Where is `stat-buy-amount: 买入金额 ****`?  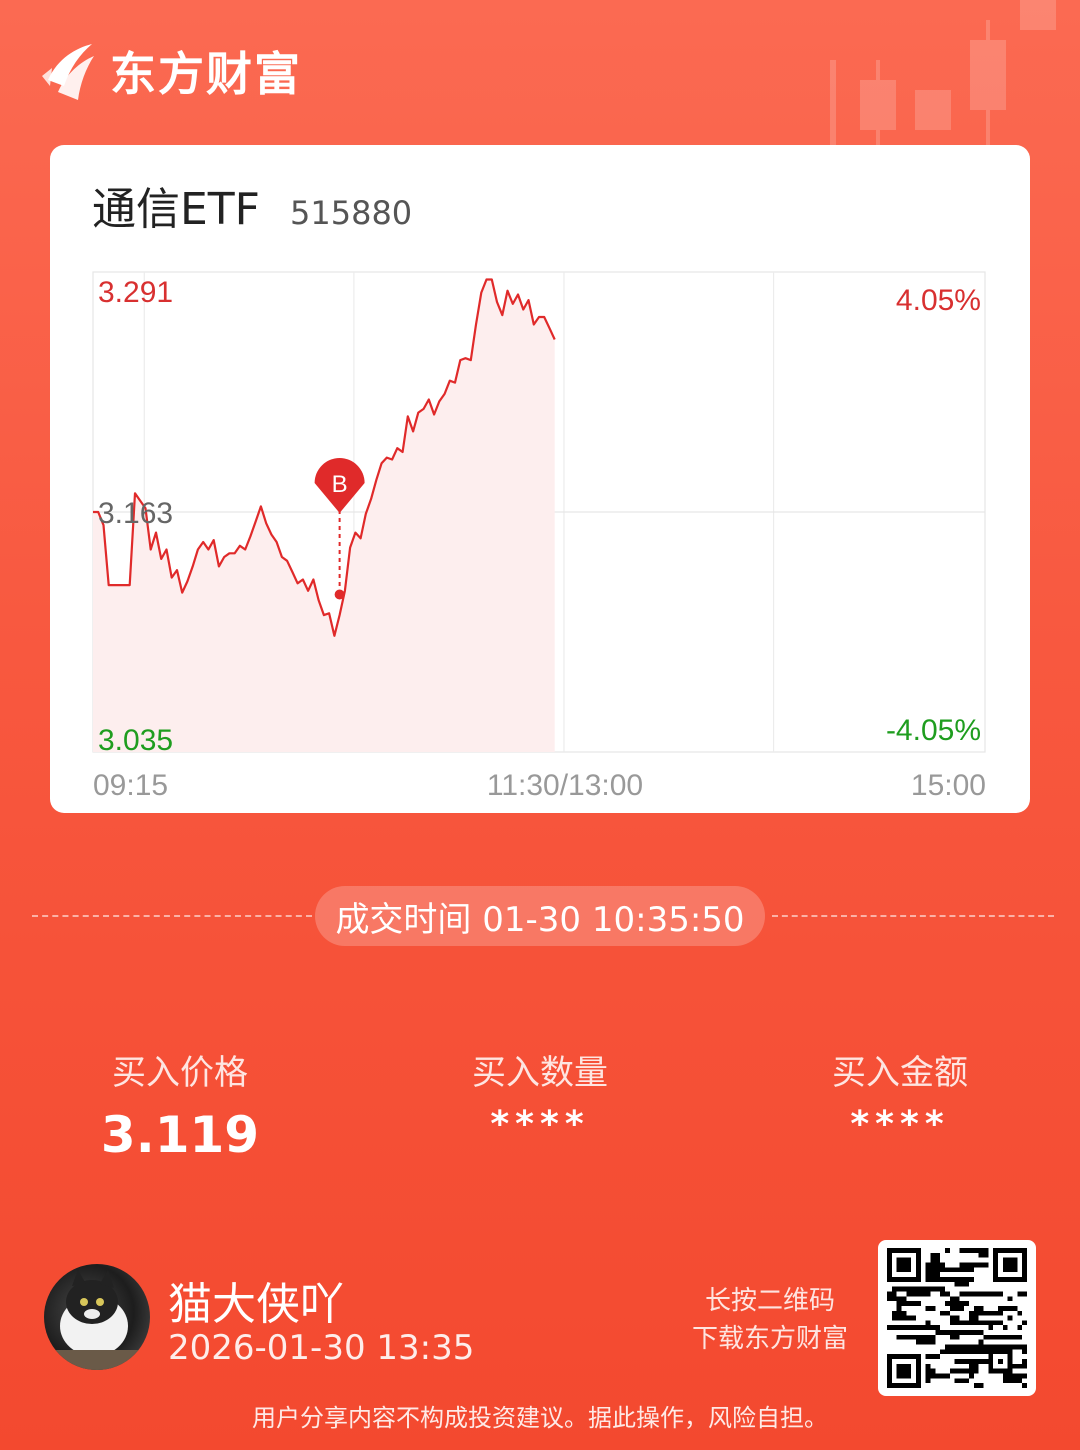
stat-buy-amount: 买入金额 **** is located at coordinates (900, 1095).